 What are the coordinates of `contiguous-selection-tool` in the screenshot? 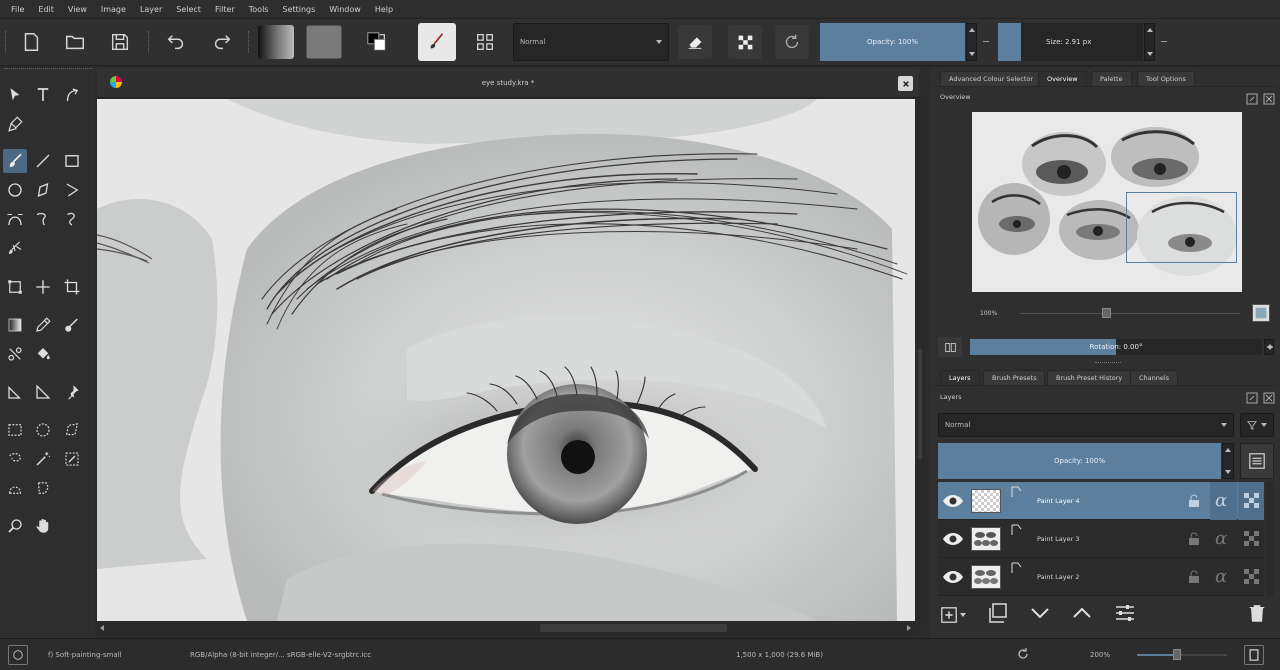 It's located at (43, 459).